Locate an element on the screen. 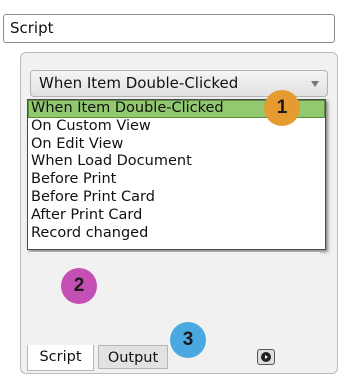 The image size is (345, 377). script-title-field: Script is located at coordinates (169, 28).